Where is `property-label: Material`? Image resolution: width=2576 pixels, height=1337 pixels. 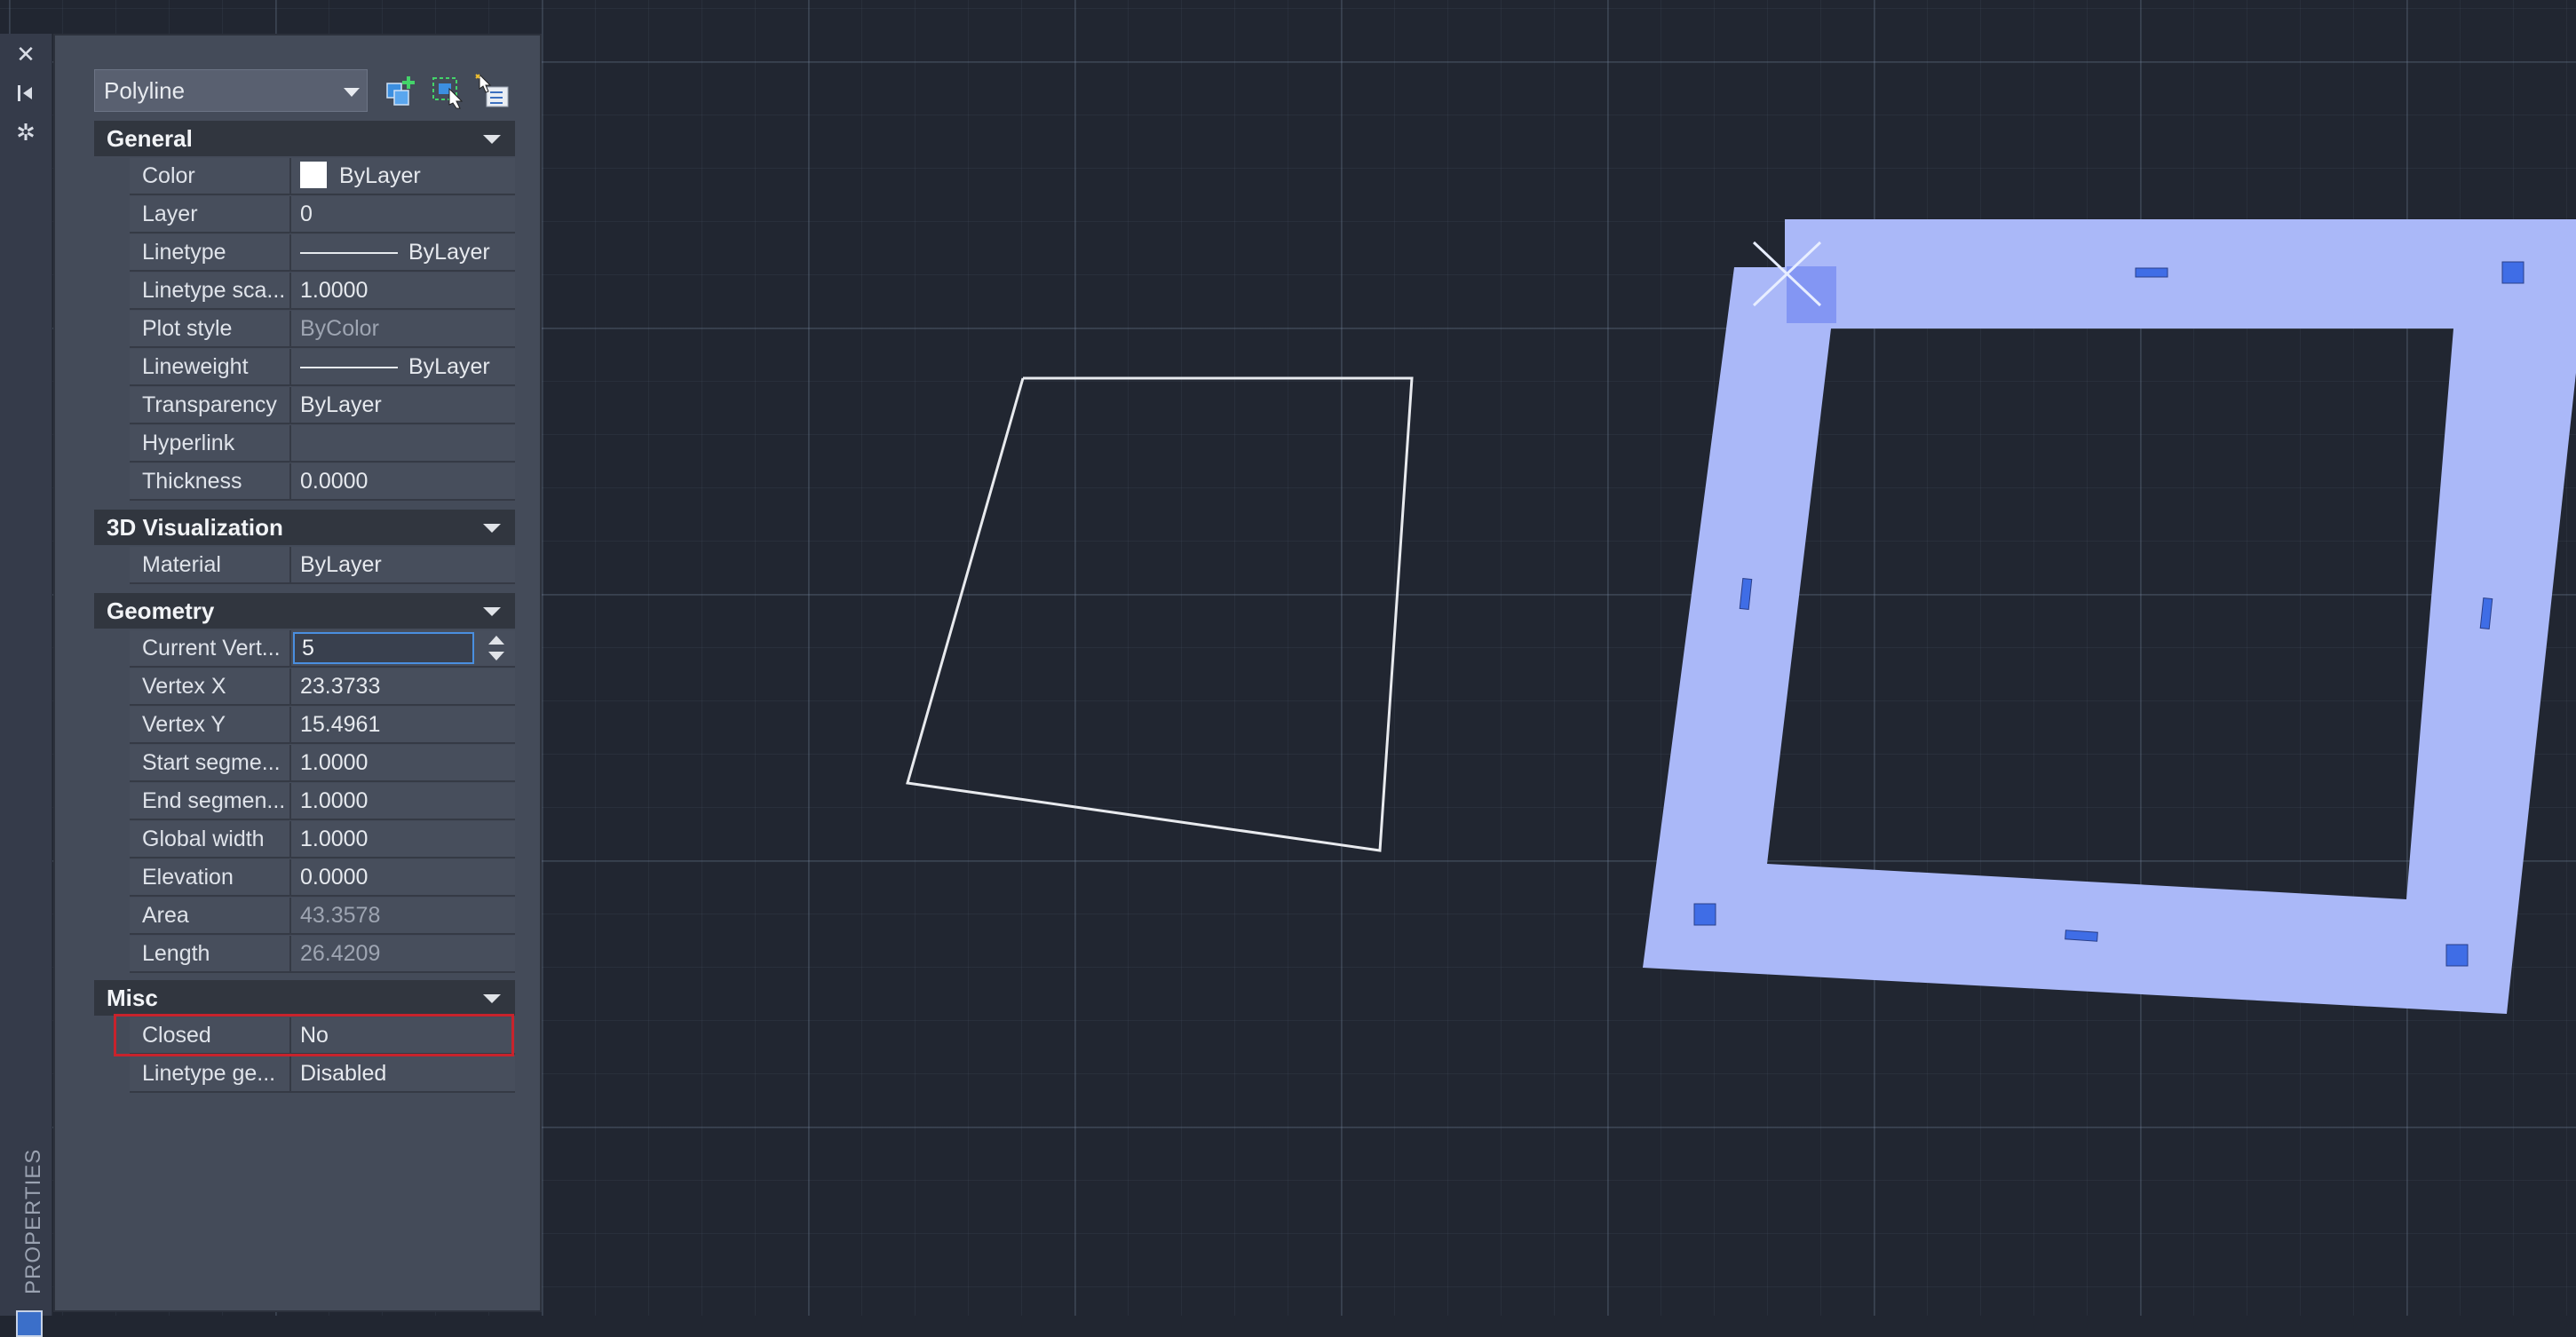 property-label: Material is located at coordinates (211, 564).